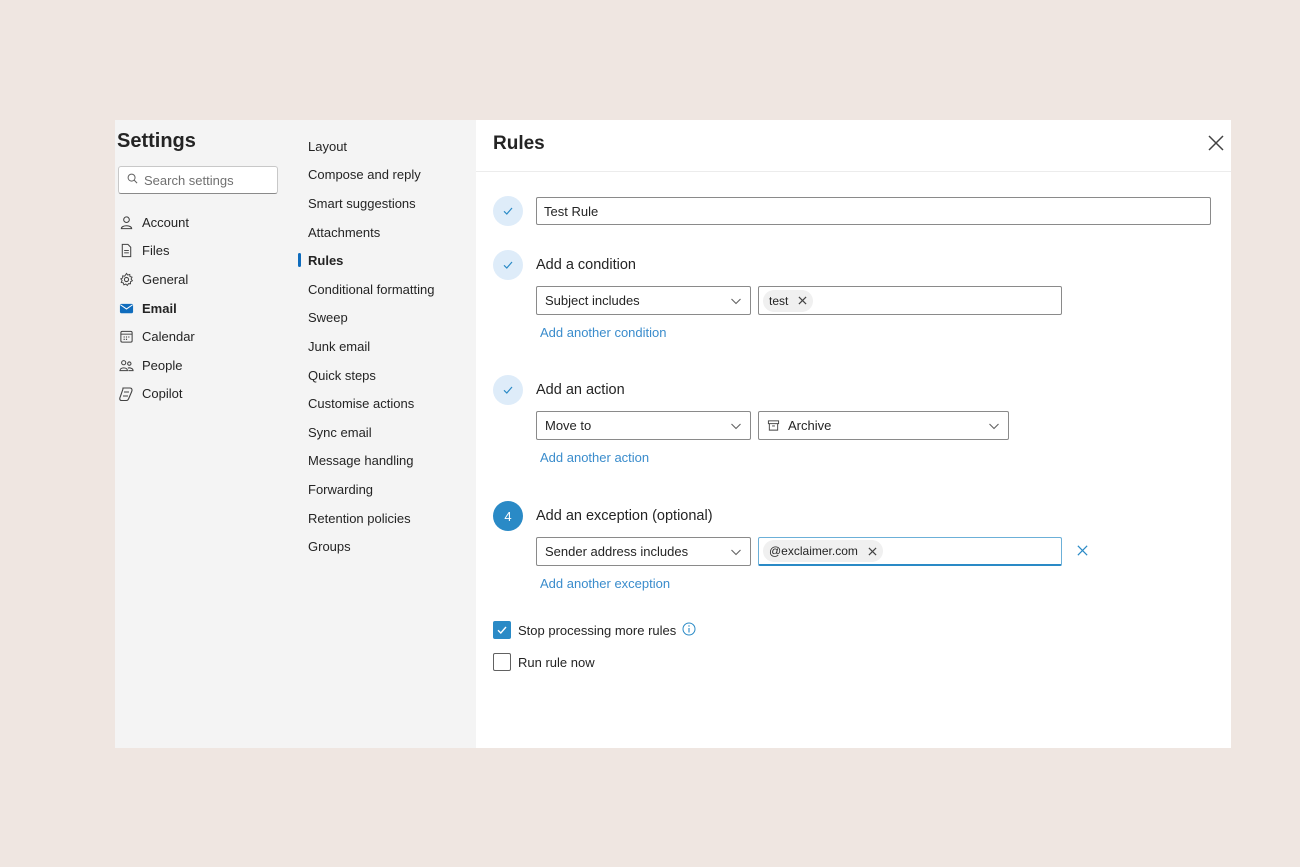 The image size is (1300, 867). I want to click on search-input, so click(204, 180).